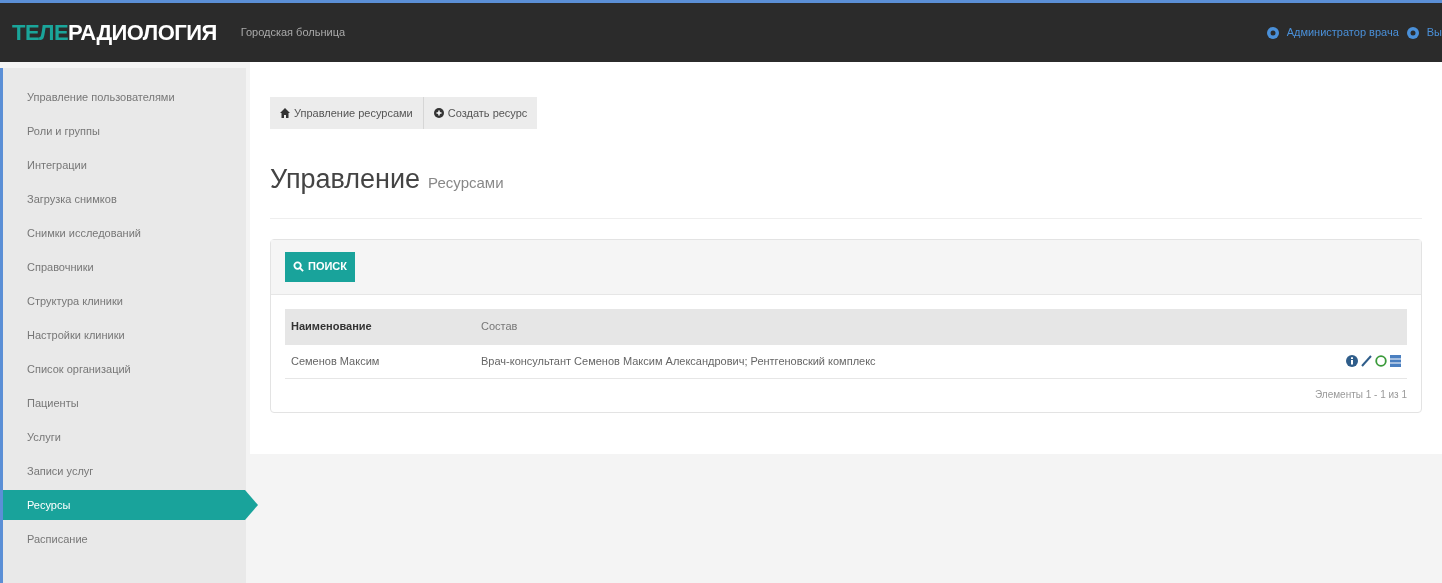 The image size is (1442, 583). I want to click on logout-icon, so click(1412, 32).